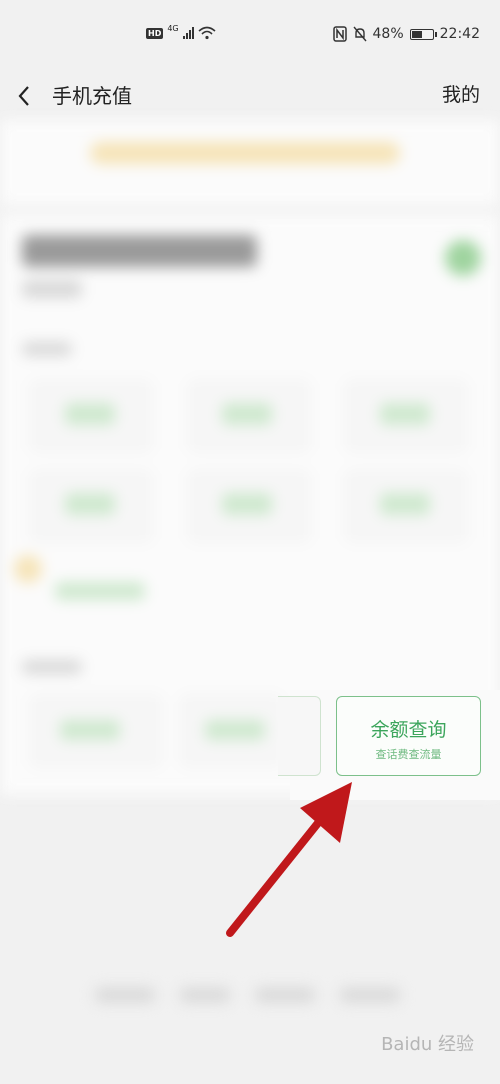 The width and height of the screenshot is (500, 1084). I want to click on balance-query-button: 余额查询 查话费查流量, so click(408, 736).